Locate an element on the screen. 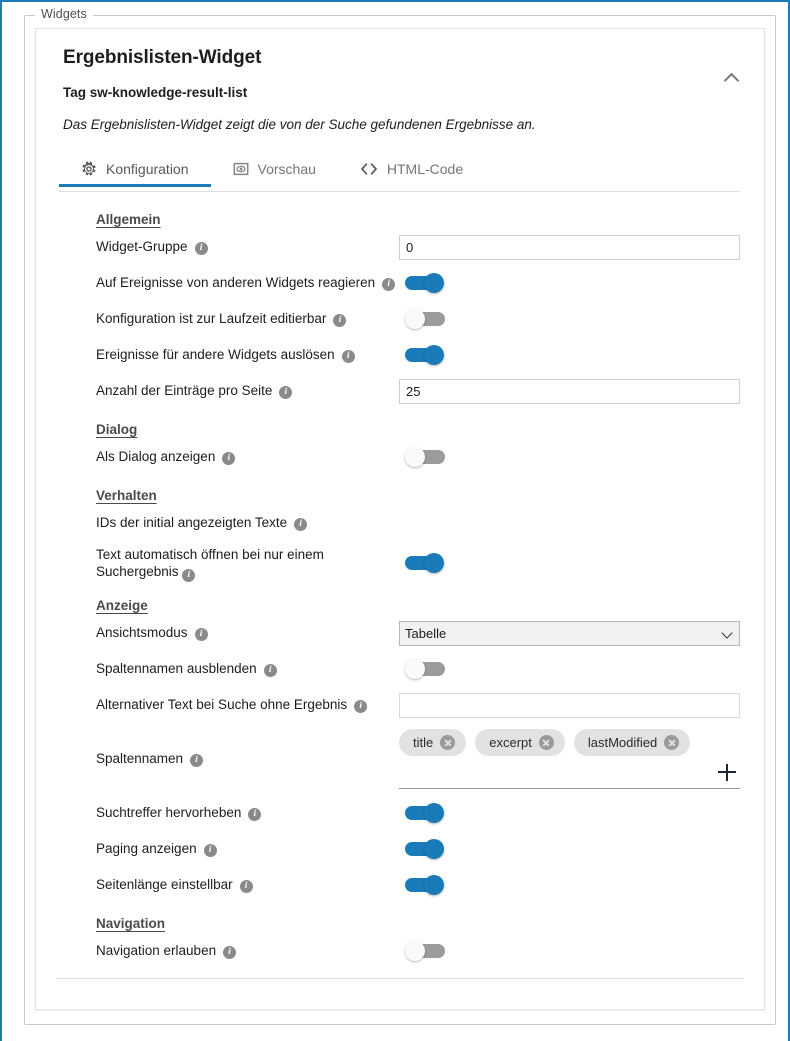  anzahl-eintraege-input is located at coordinates (569, 391).